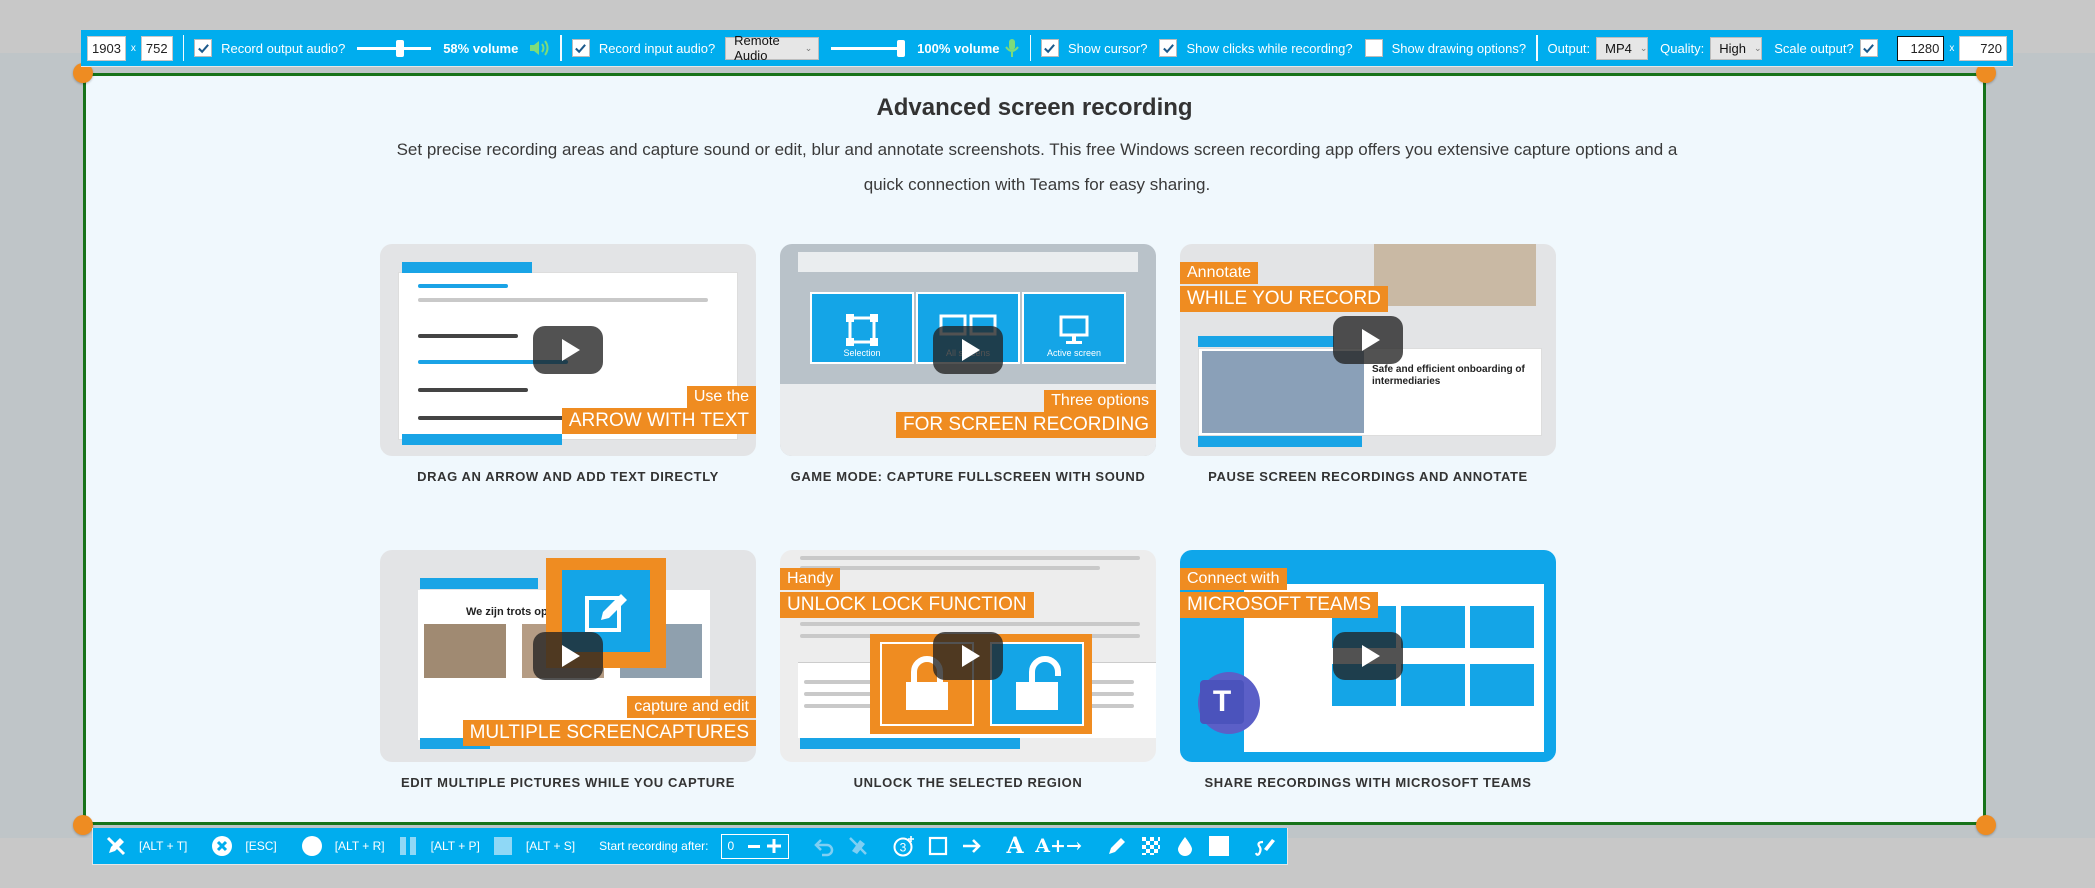 Image resolution: width=2095 pixels, height=888 pixels. What do you see at coordinates (156, 48) in the screenshot?
I see `region-height-input: 752` at bounding box center [156, 48].